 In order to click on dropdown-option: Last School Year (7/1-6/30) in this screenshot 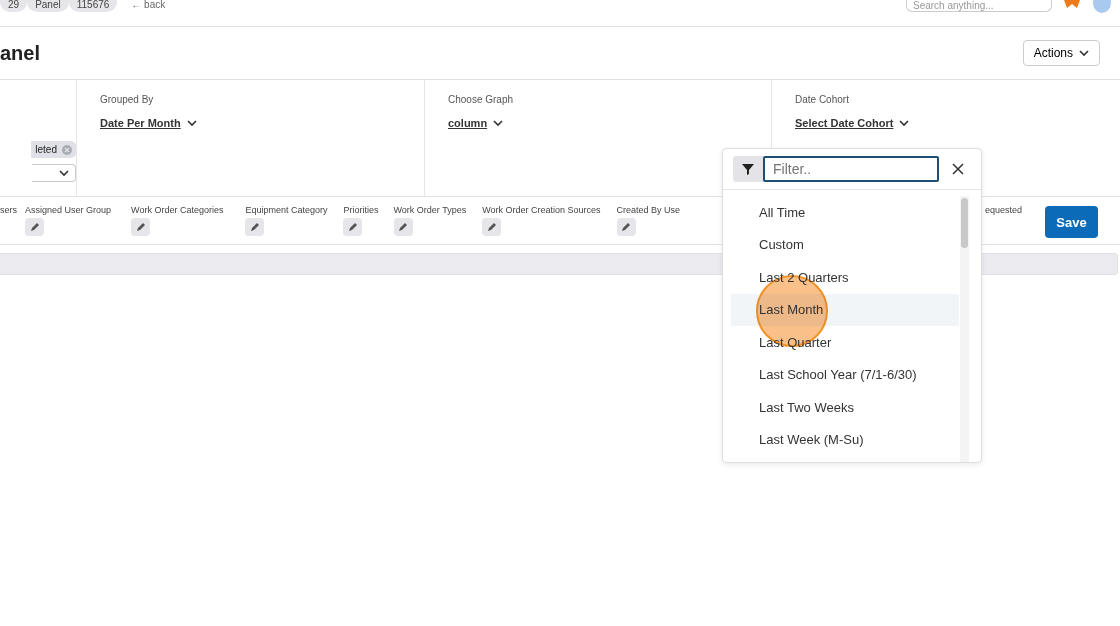, I will do `click(845, 374)`.